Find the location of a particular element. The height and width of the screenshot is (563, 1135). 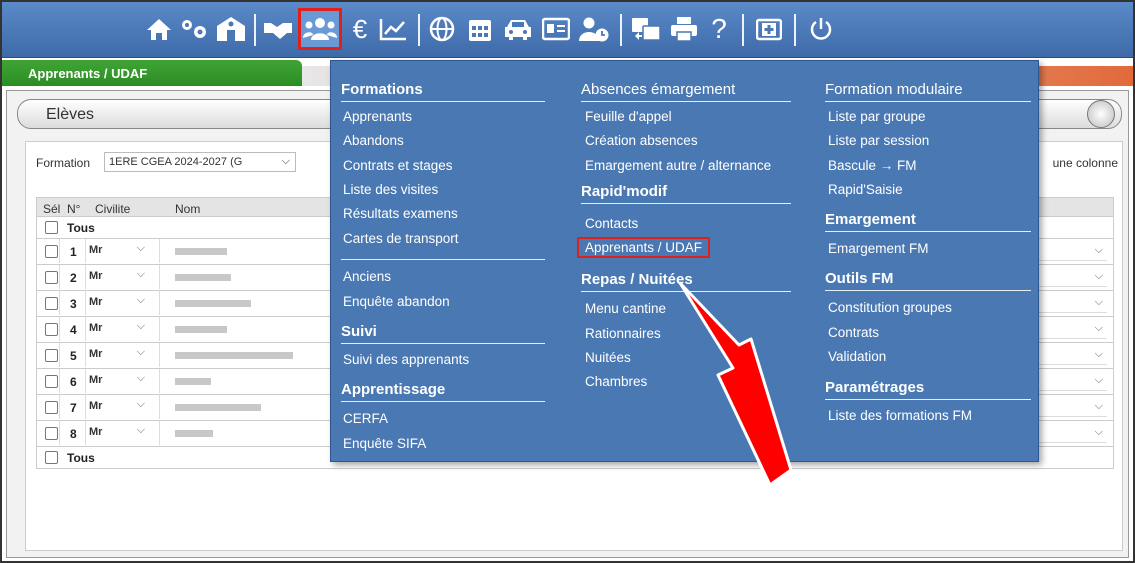

menu-item-contrats: Contrats is located at coordinates (853, 332).